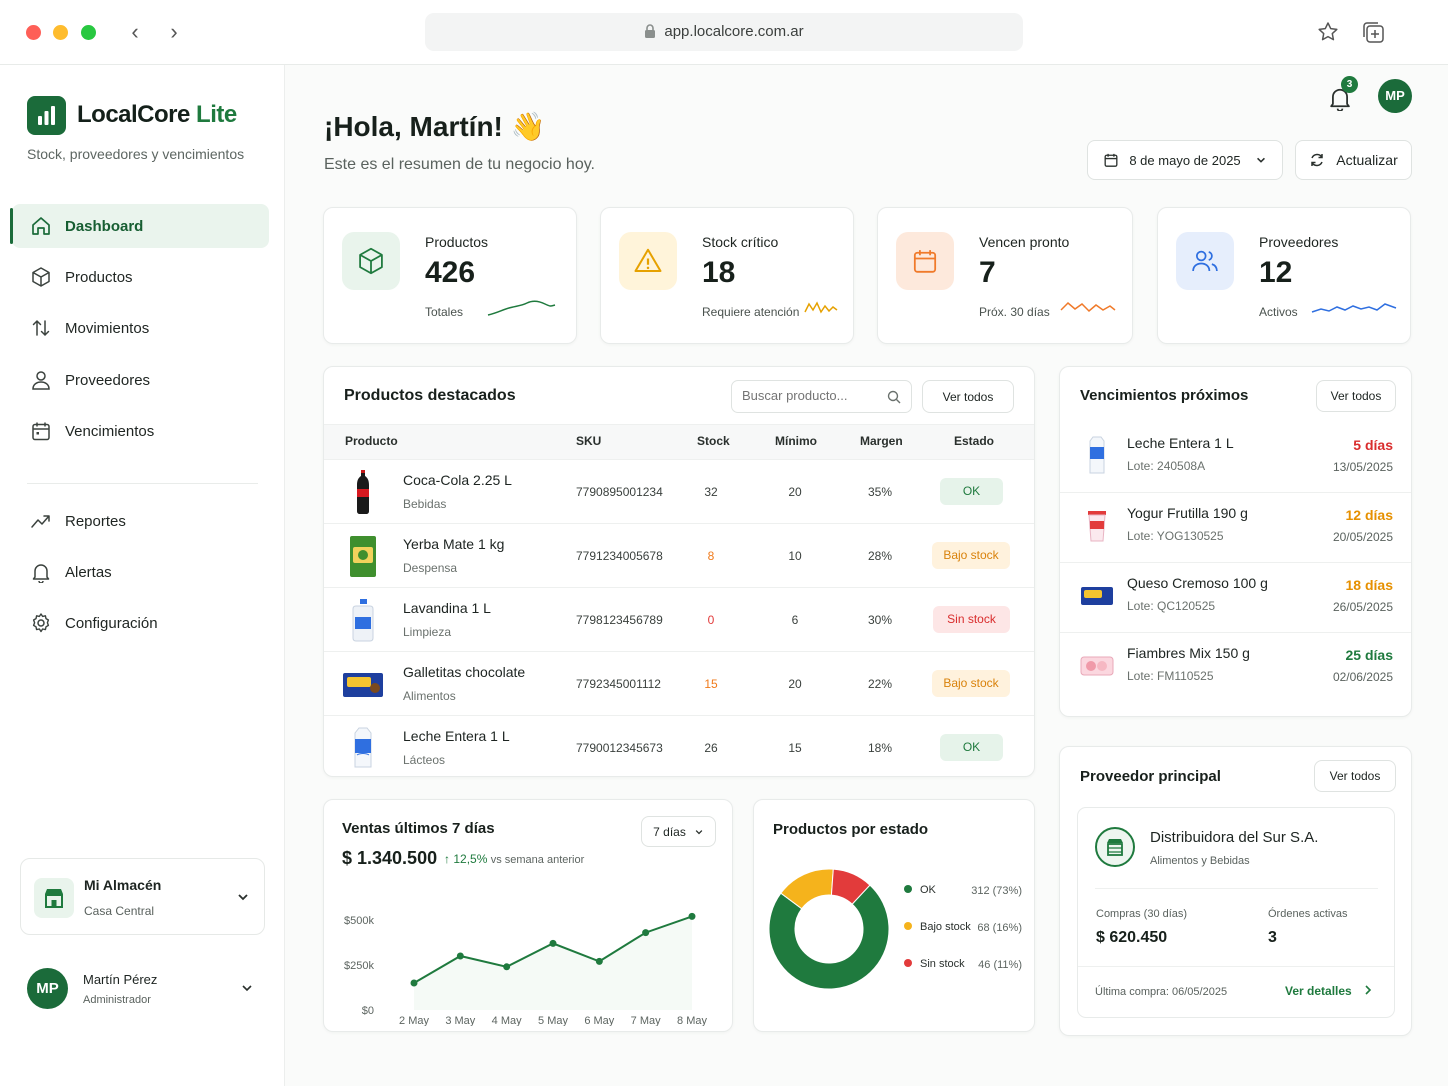 The height and width of the screenshot is (1086, 1448). I want to click on kpi-value: 12, so click(1276, 272).